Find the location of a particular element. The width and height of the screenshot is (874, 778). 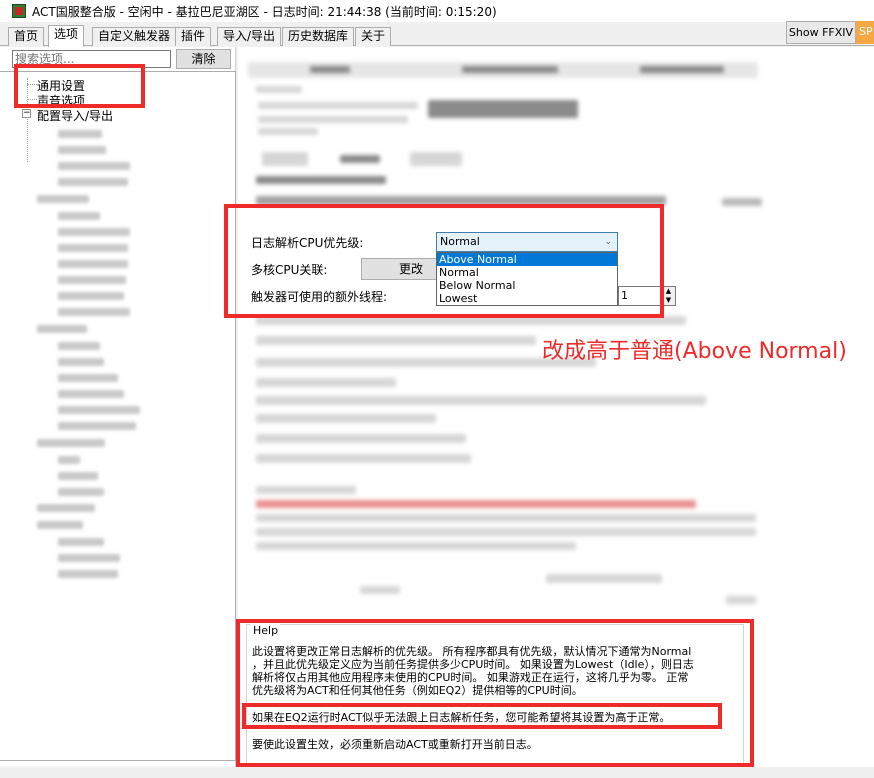

cpu-priority-dropdown: Above Normal Normal Below Normal Lowest is located at coordinates (527, 279).